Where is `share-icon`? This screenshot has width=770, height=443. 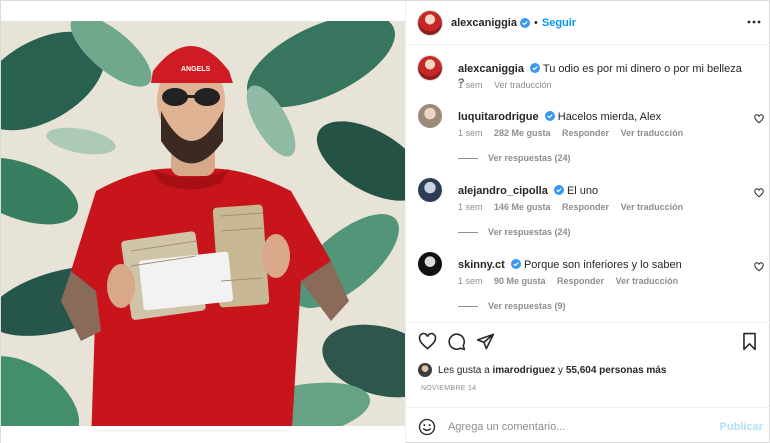
share-icon is located at coordinates (485, 341).